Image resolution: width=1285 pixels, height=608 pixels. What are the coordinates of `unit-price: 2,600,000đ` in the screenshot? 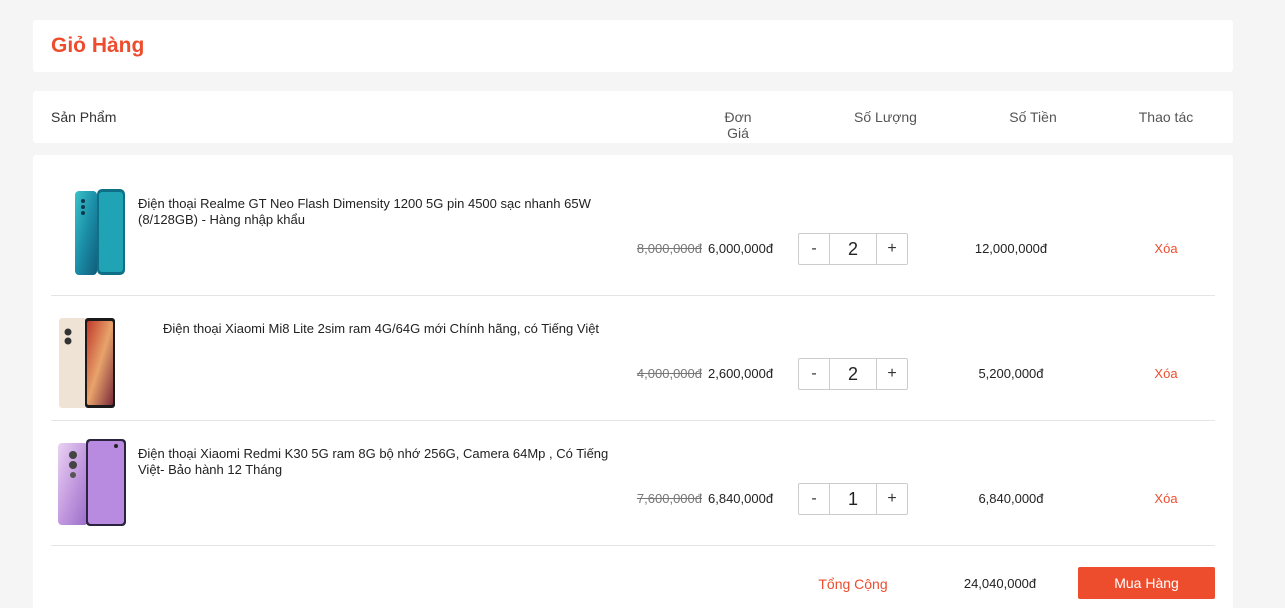 It's located at (741, 373).